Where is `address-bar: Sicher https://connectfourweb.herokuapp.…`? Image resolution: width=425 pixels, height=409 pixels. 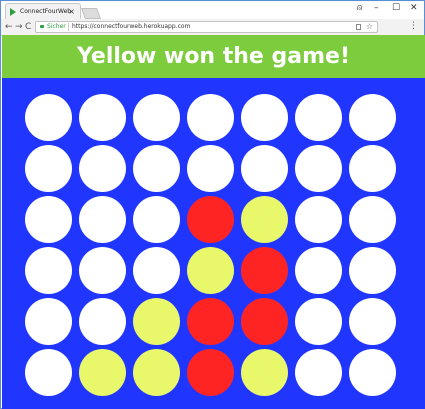 address-bar: Sicher https://connectfourweb.herokuapp.… is located at coordinates (206, 27).